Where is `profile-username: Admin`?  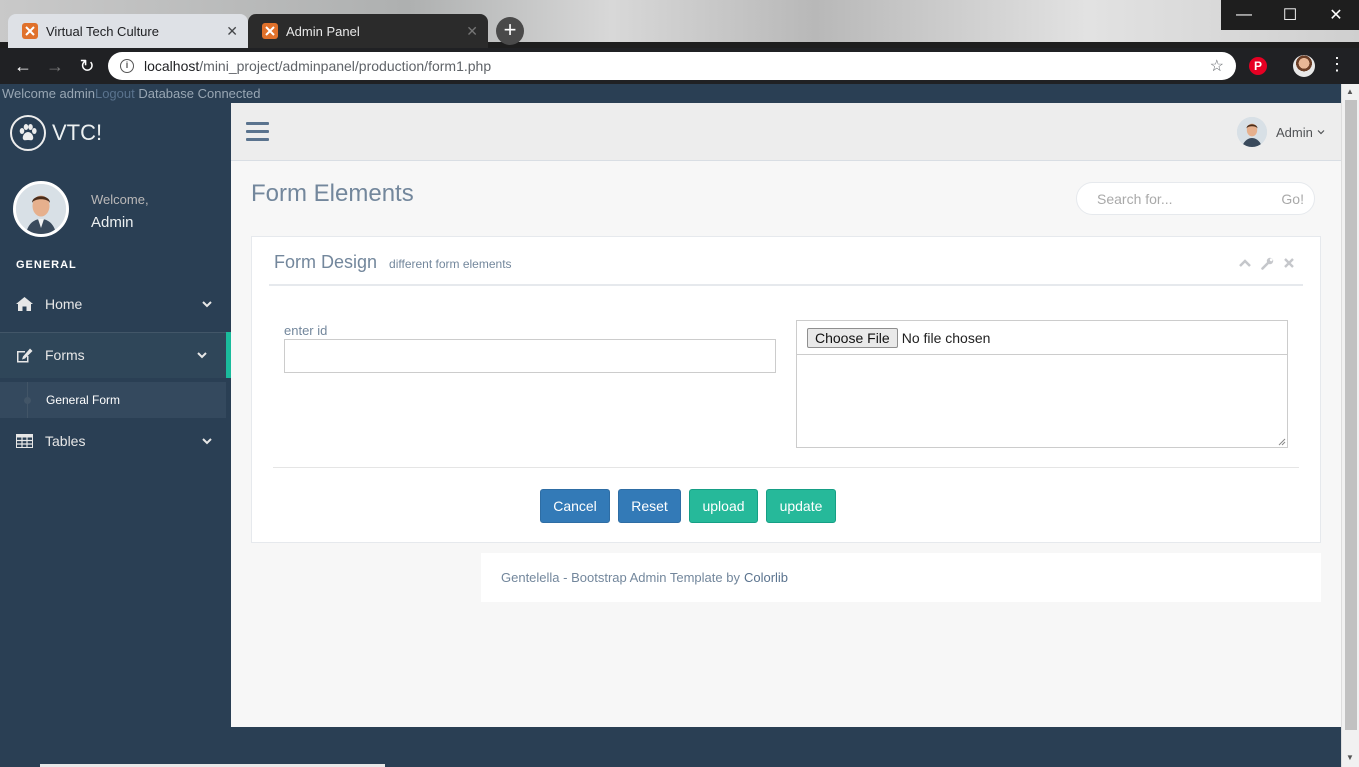
profile-username: Admin is located at coordinates (112, 222).